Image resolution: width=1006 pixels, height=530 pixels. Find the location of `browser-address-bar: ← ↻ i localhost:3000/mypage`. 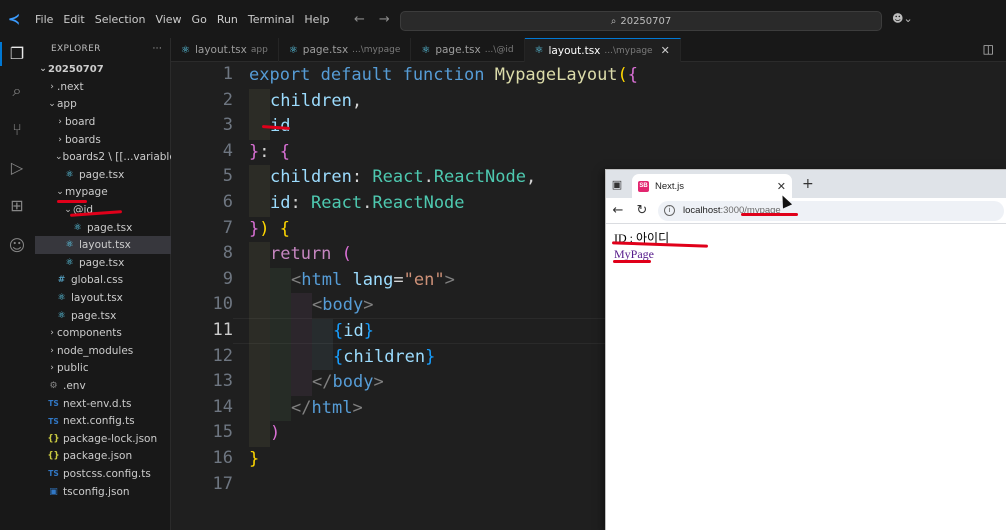

browser-address-bar: ← ↻ i localhost:3000/mypage is located at coordinates (806, 211).